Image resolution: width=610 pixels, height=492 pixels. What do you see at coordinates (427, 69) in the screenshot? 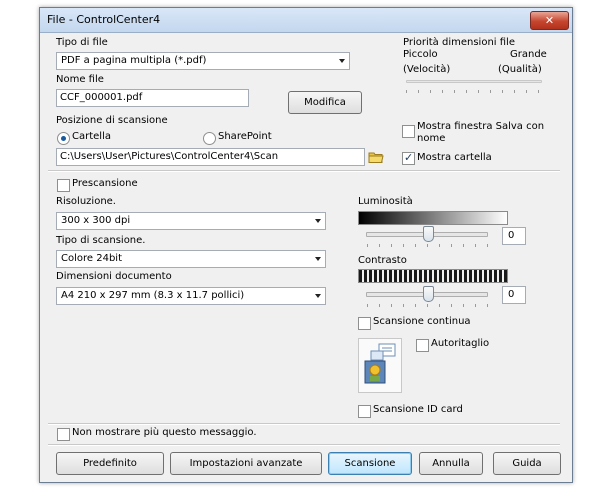
I see `priority-small-sublabel: (Velocità)` at bounding box center [427, 69].